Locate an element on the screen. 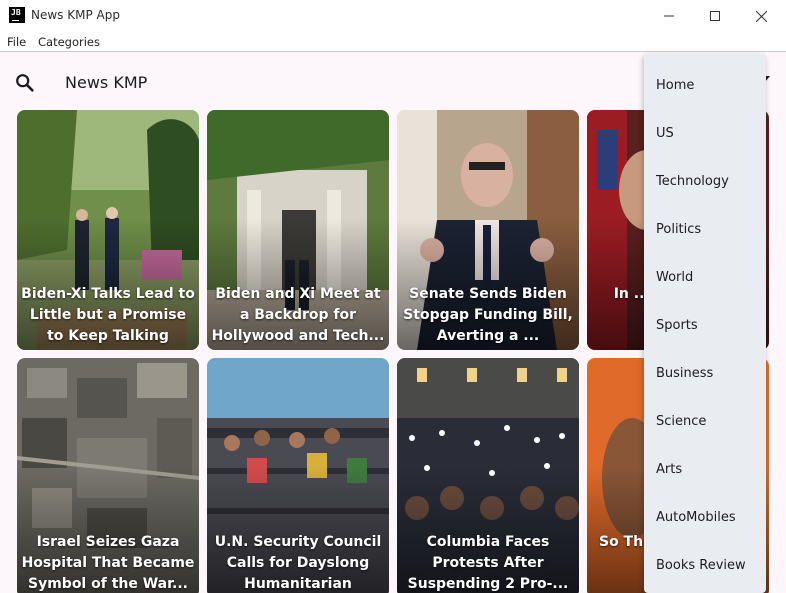 Image resolution: width=786 pixels, height=593 pixels. jetbrains-logo-icon: JB is located at coordinates (17, 15).